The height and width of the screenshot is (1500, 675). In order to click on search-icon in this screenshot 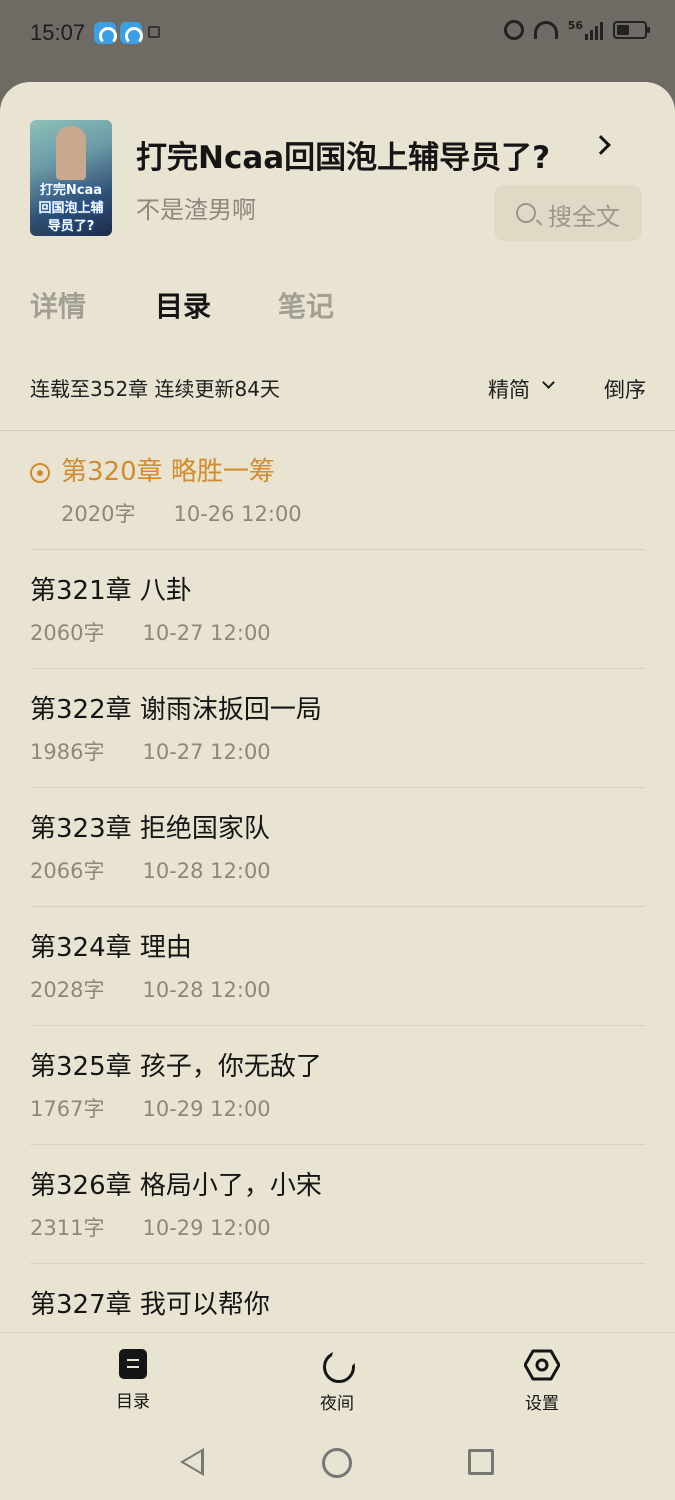, I will do `click(526, 213)`.